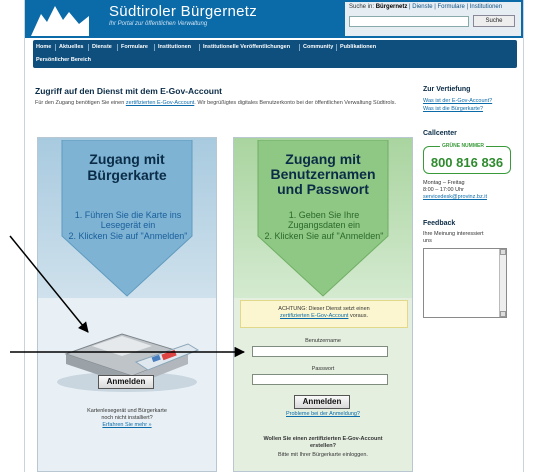  What do you see at coordinates (174, 47) in the screenshot?
I see `nav-item-institutionen: Institutionen` at bounding box center [174, 47].